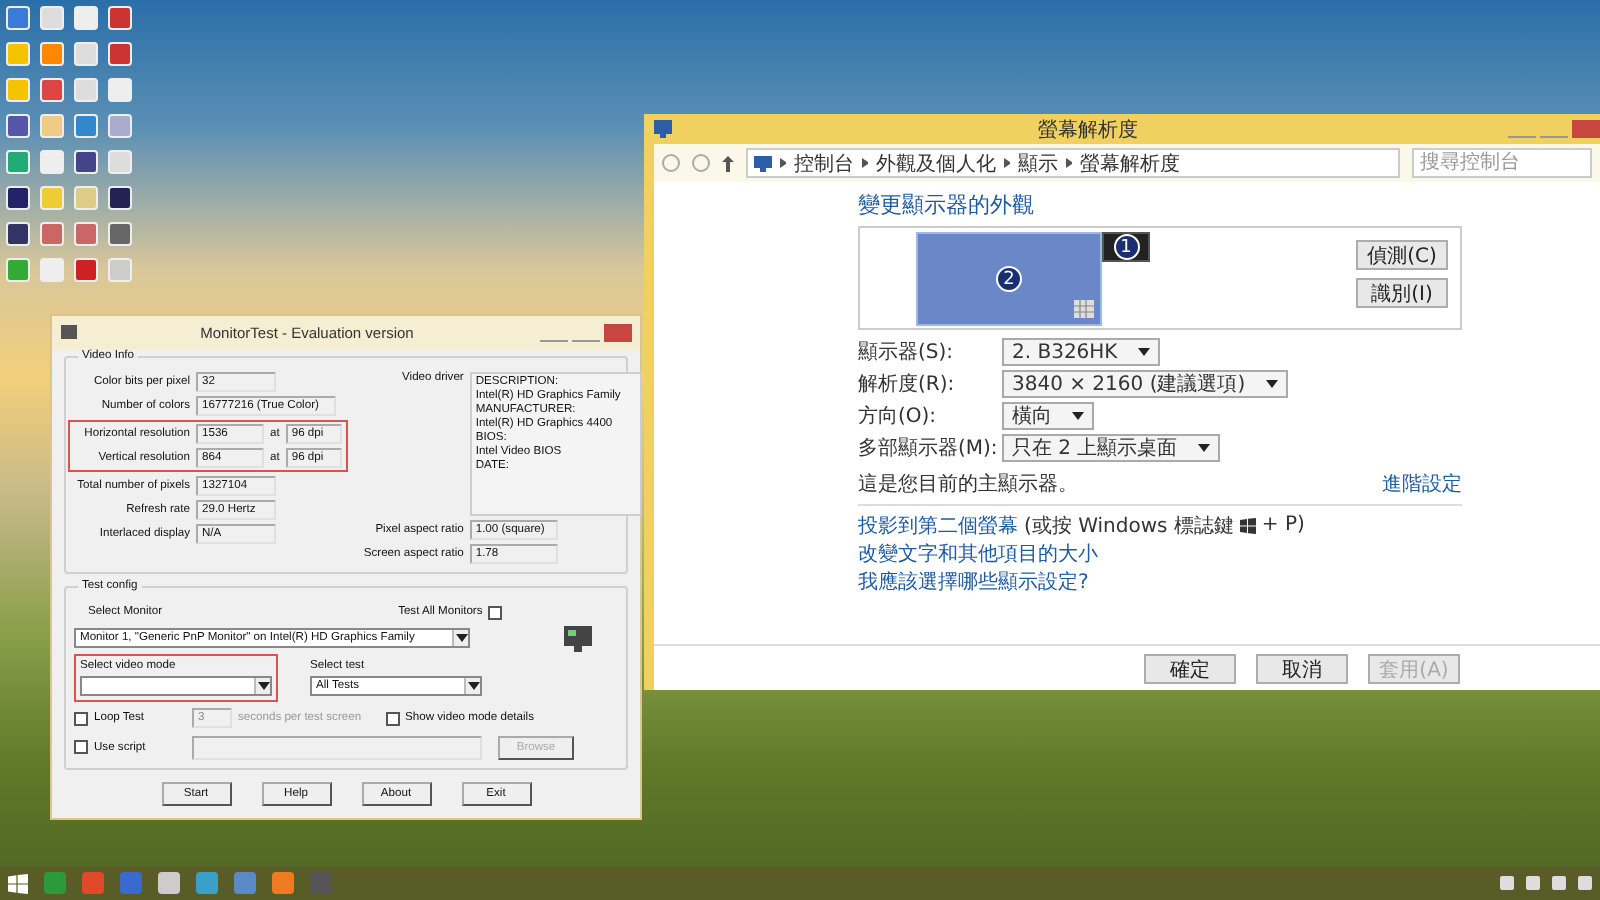  Describe the element at coordinates (1190, 668) in the screenshot. I see `dialog-button: 確定` at that location.